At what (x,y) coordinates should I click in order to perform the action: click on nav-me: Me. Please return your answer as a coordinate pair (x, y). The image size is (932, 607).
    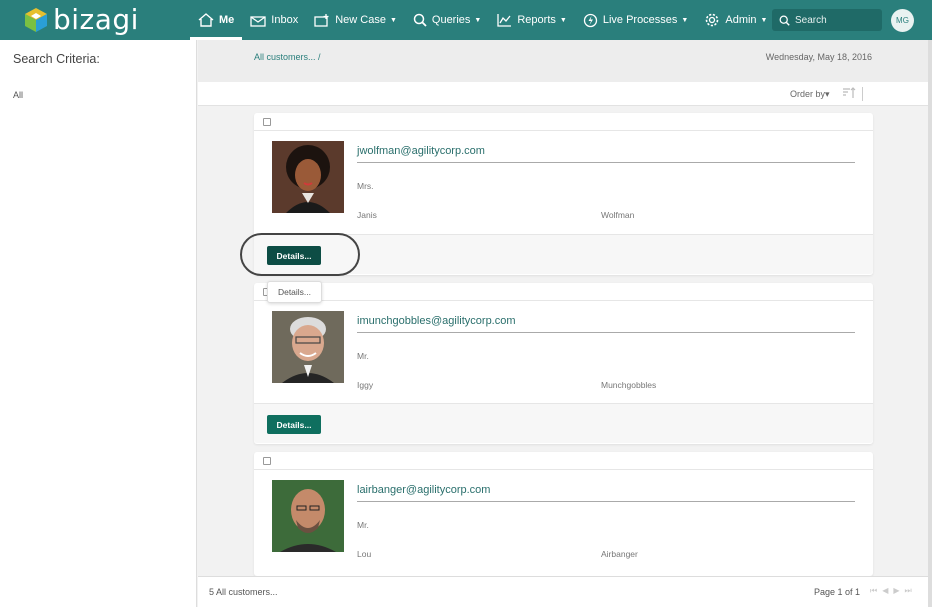
    Looking at the image, I should click on (216, 20).